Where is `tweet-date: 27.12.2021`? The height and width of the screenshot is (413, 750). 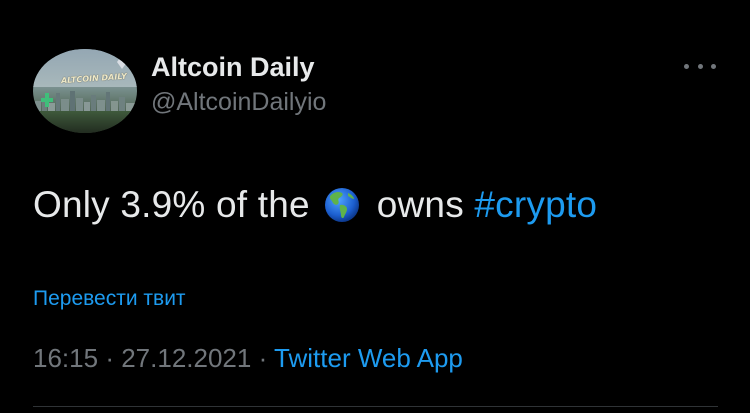 tweet-date: 27.12.2021 is located at coordinates (186, 358).